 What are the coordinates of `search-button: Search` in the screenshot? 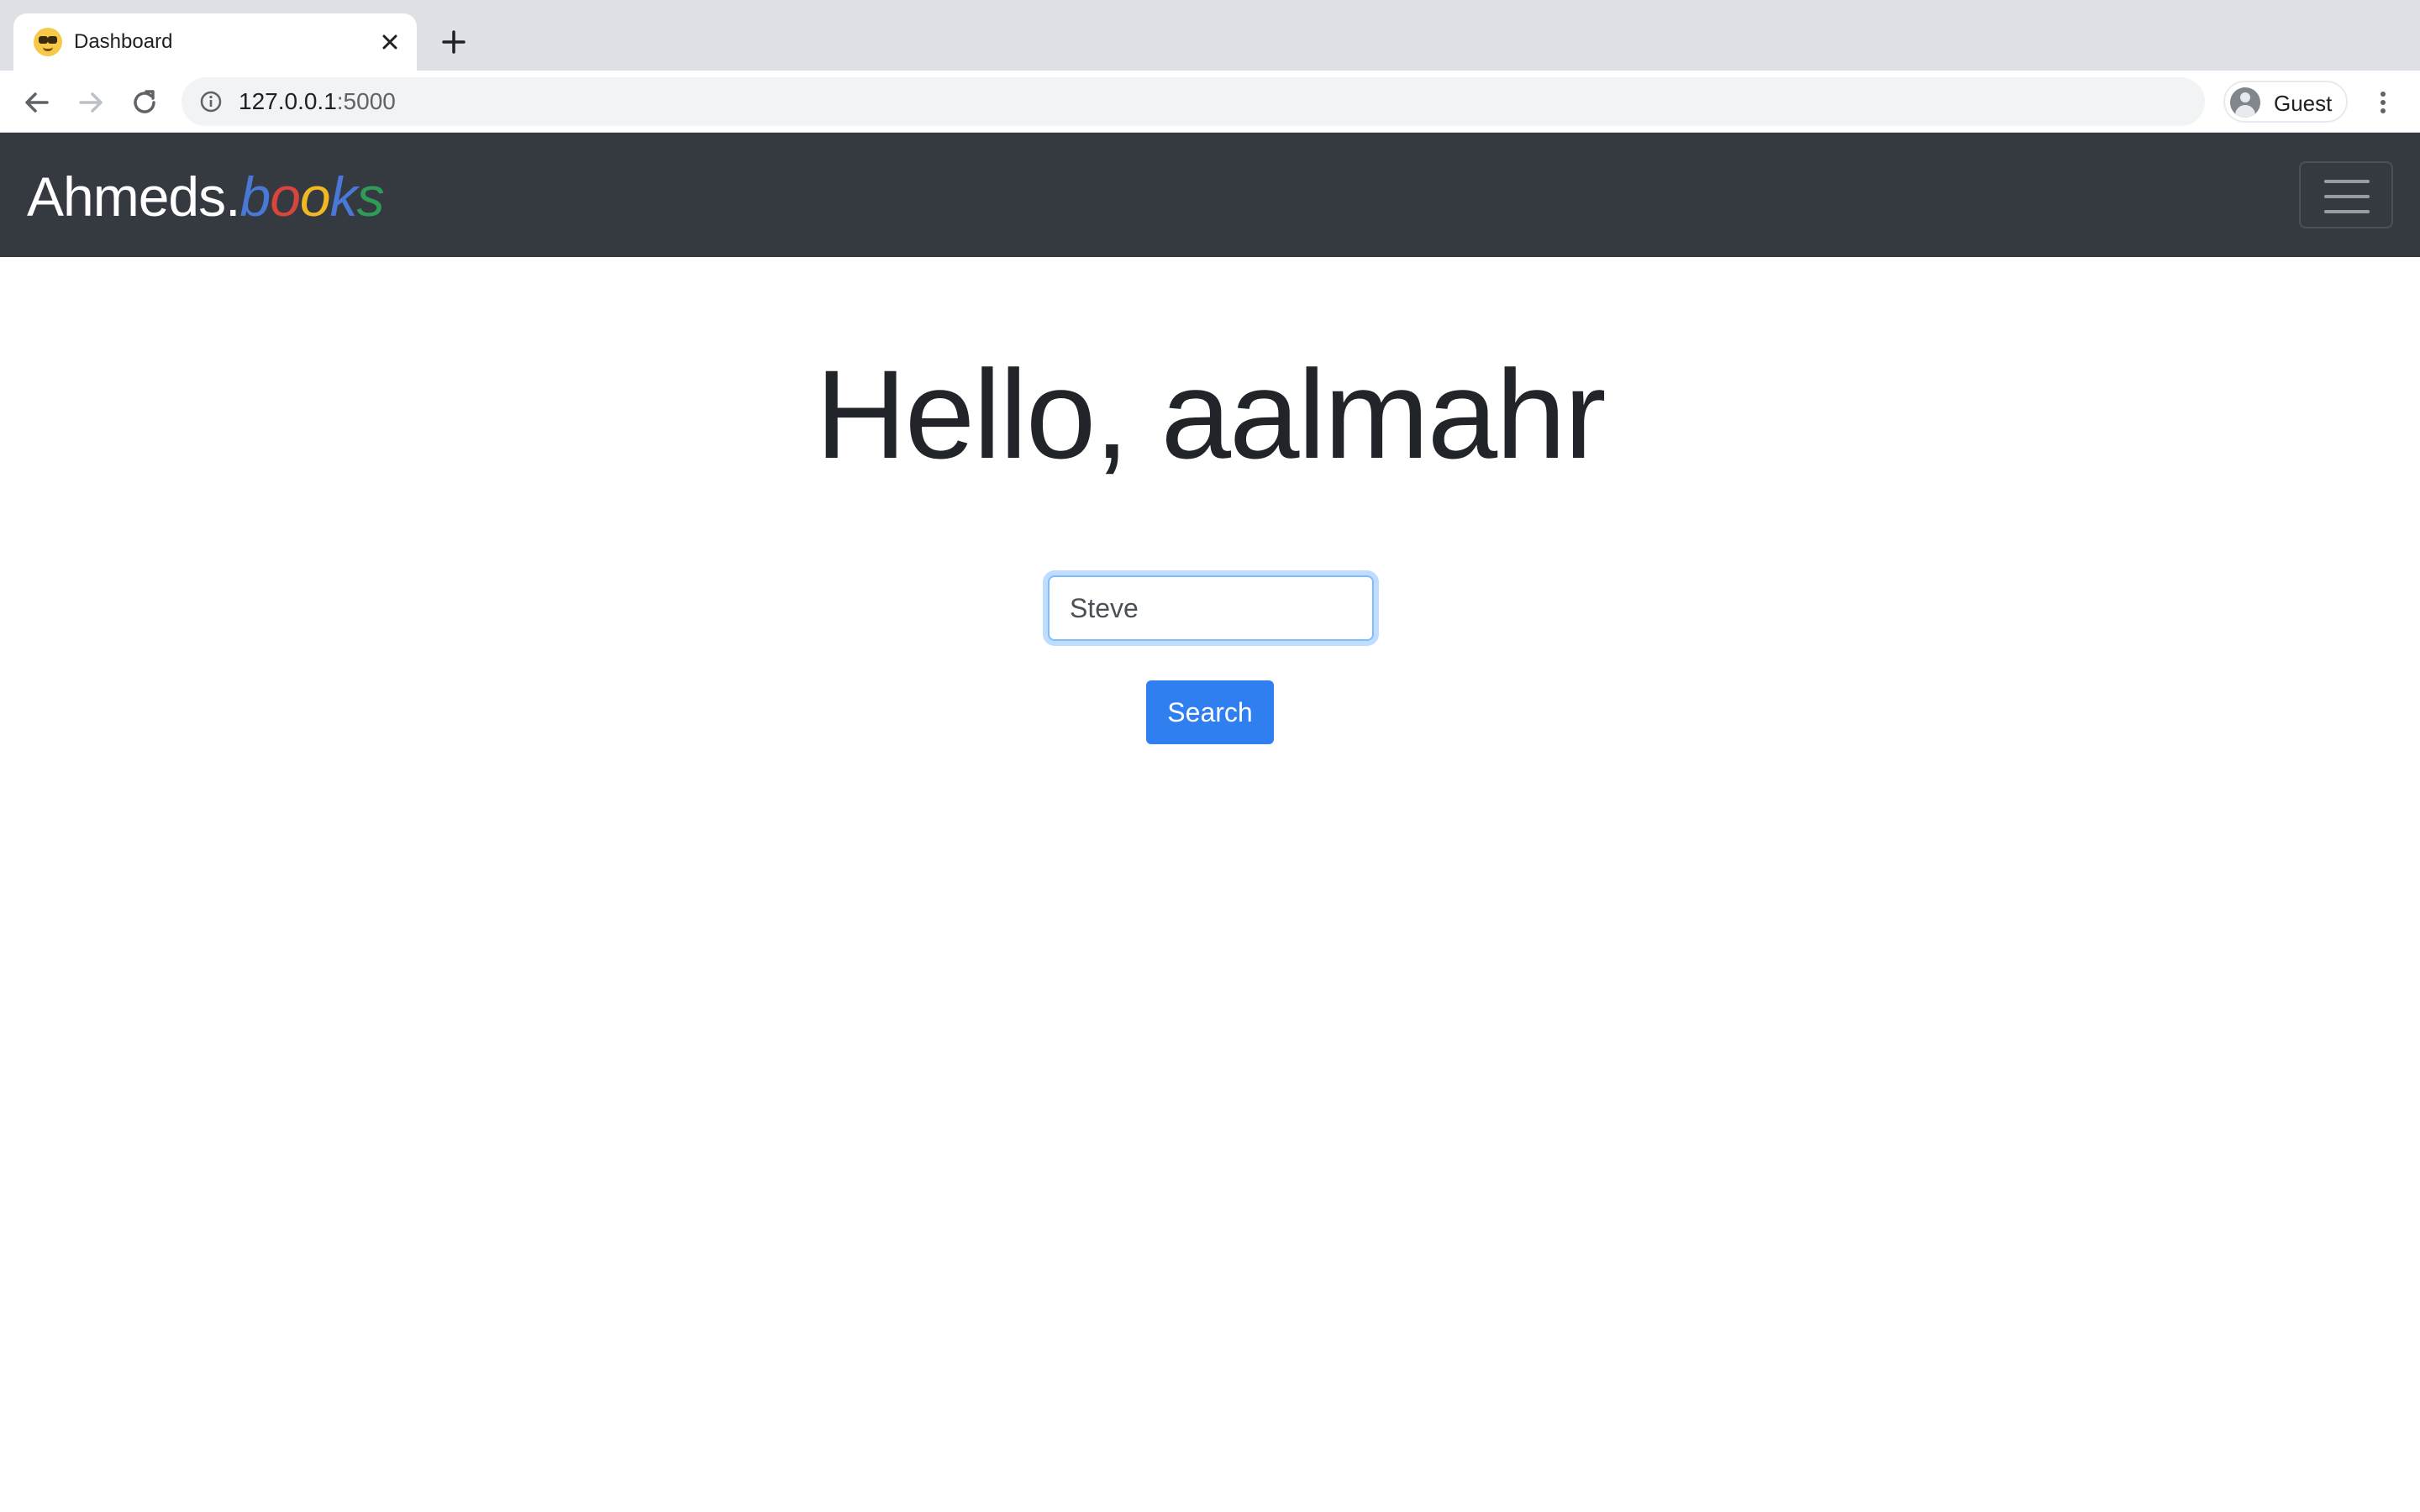 It's located at (1210, 712).